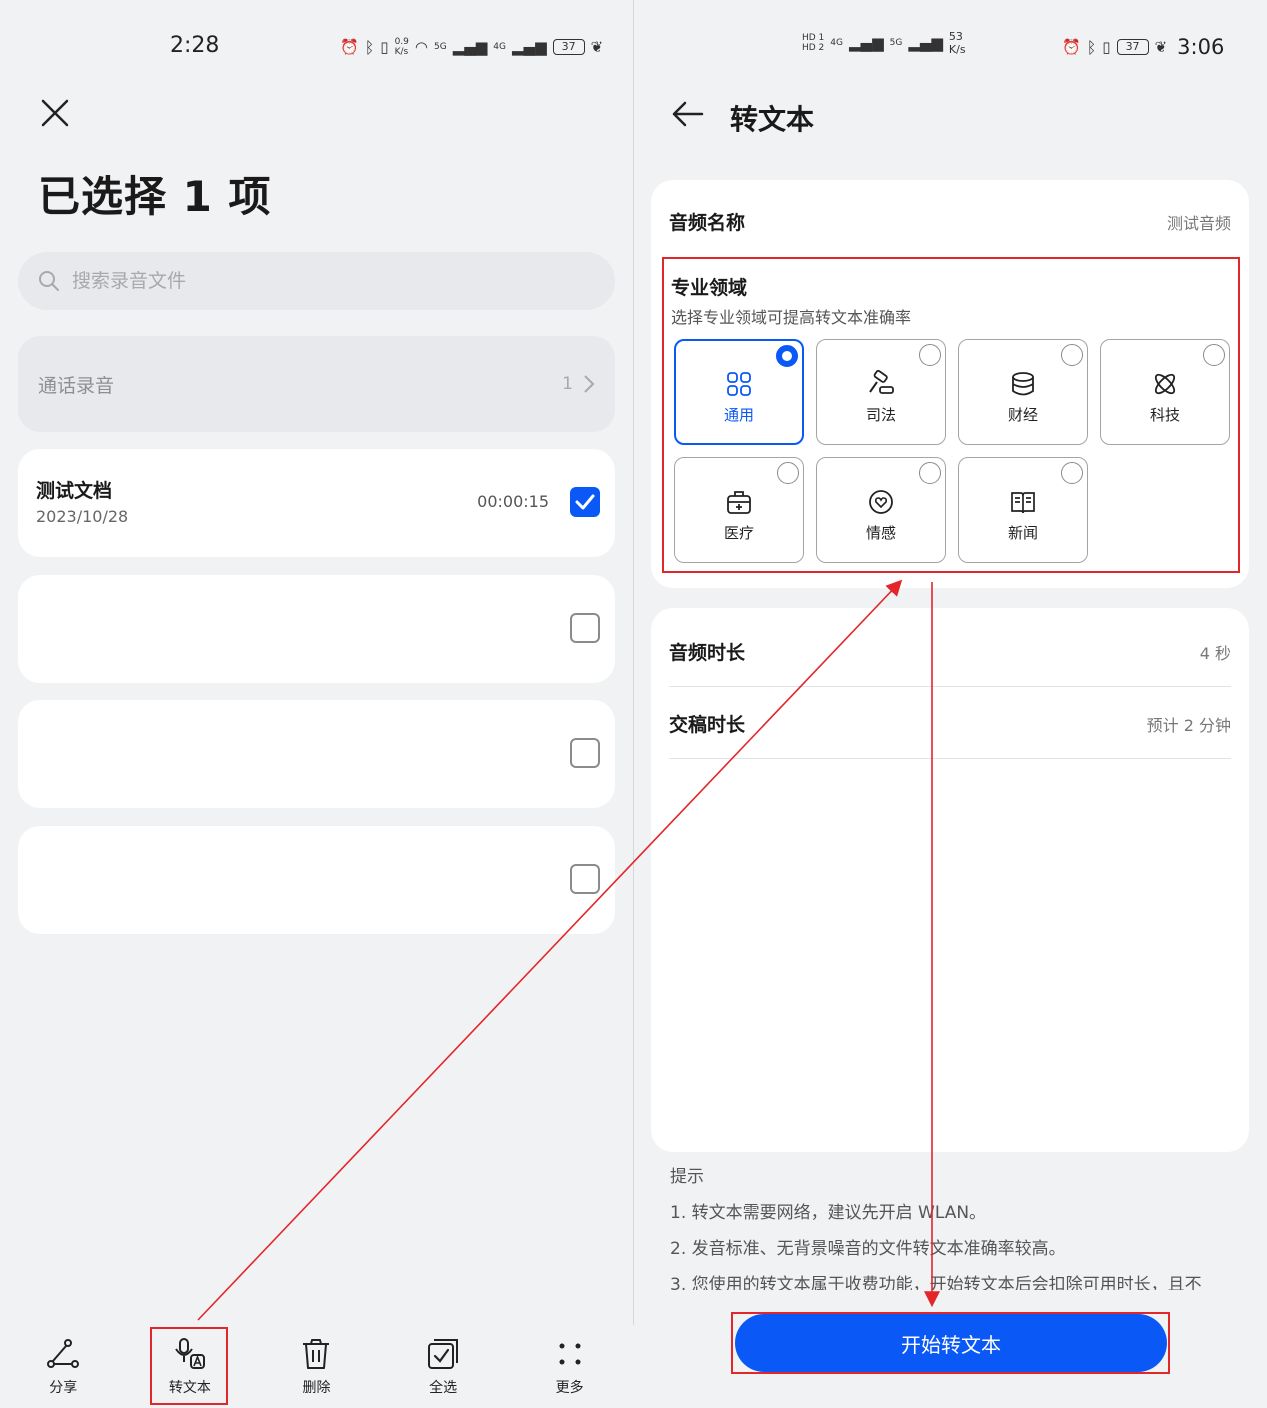 This screenshot has width=1267, height=1408. What do you see at coordinates (55, 113) in the screenshot?
I see `close-icon` at bounding box center [55, 113].